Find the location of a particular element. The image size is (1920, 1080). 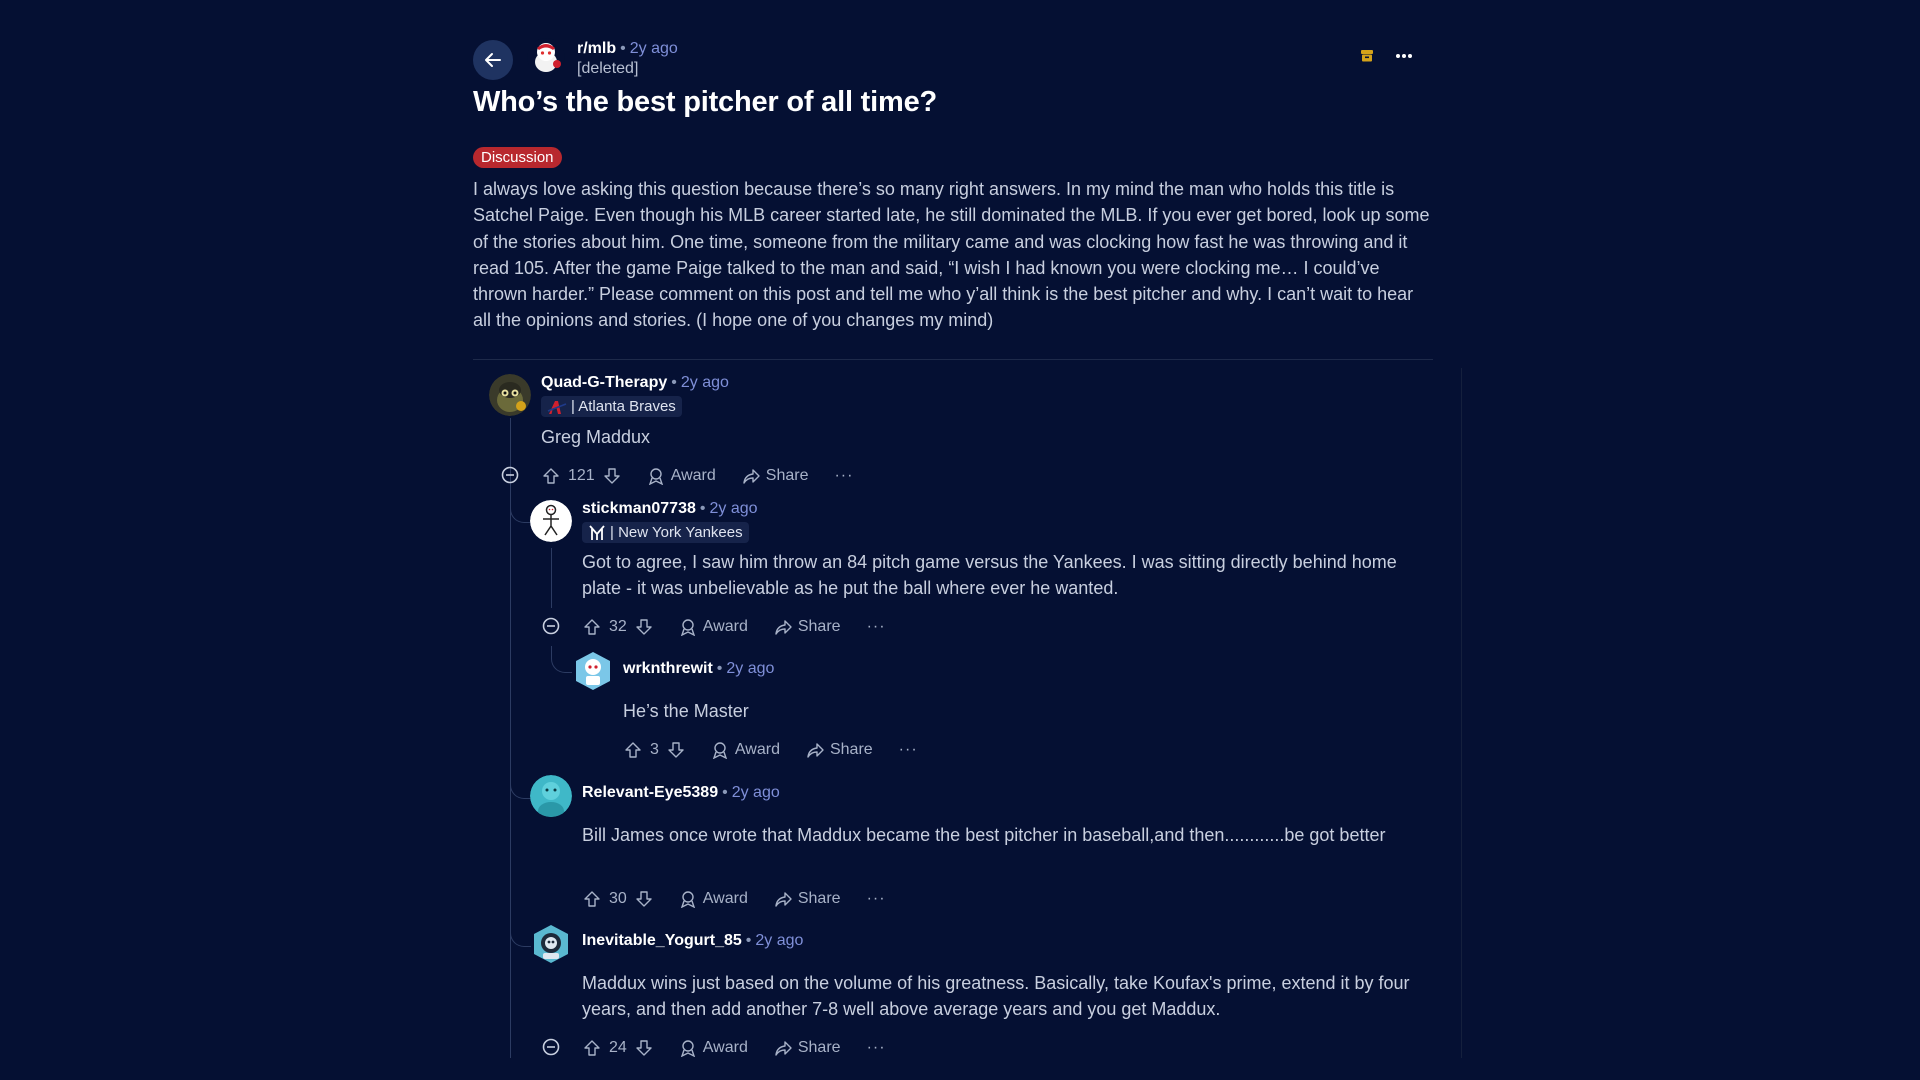

comment-username: stickman07738 is located at coordinates (639, 508).